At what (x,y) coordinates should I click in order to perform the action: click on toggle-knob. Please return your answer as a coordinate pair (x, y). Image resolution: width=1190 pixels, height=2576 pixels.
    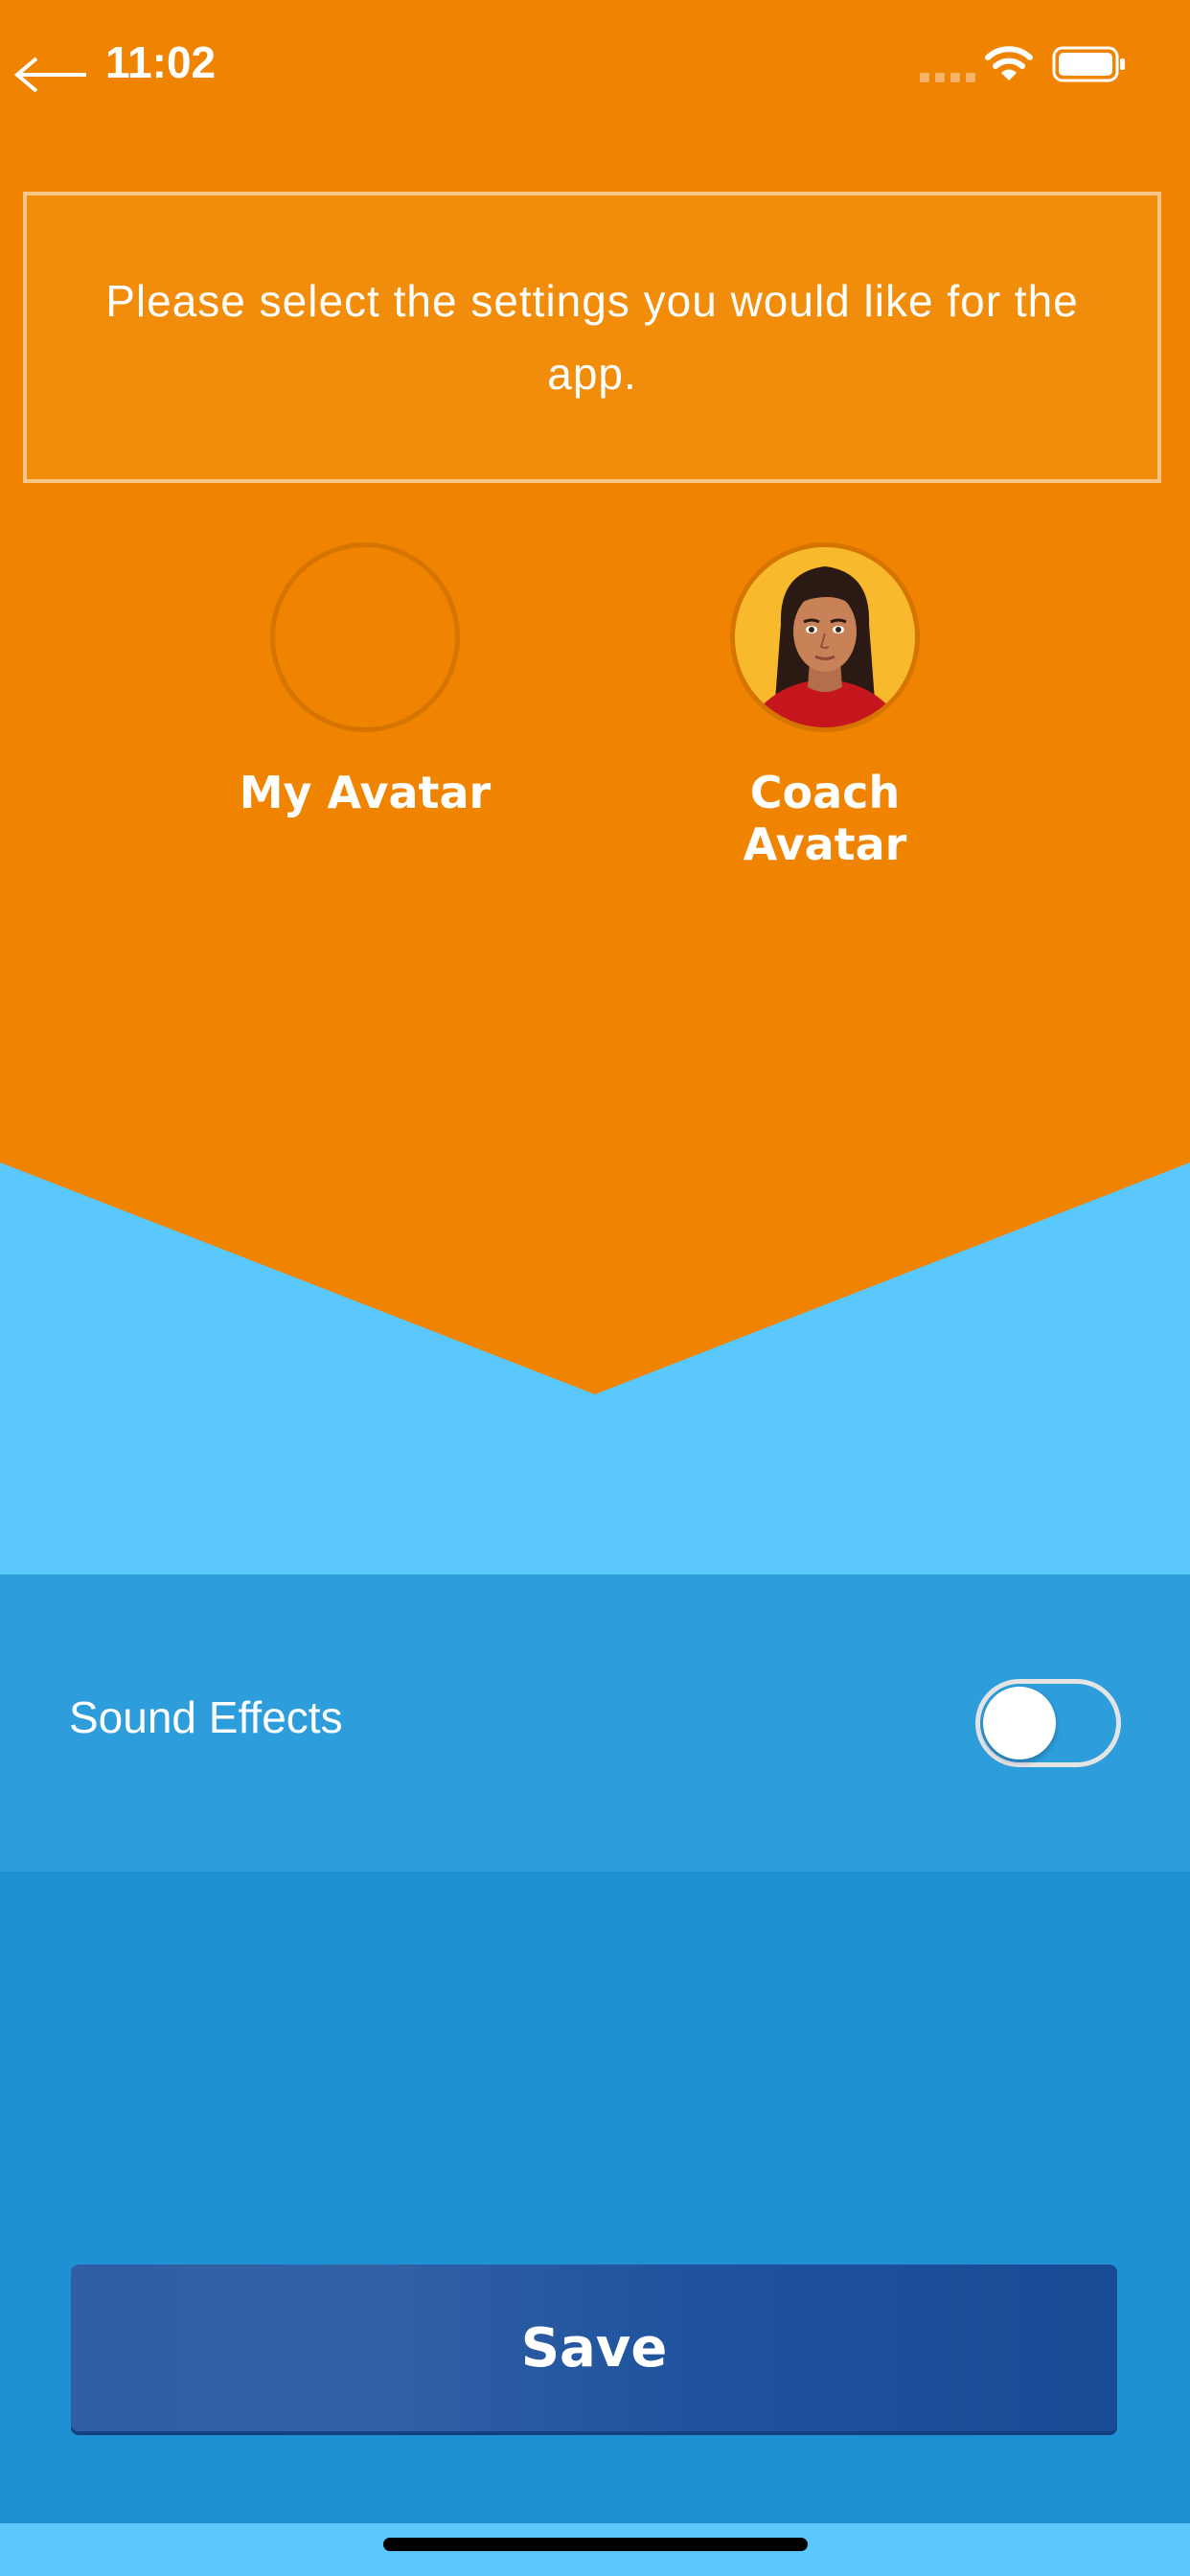
    Looking at the image, I should click on (1019, 1723).